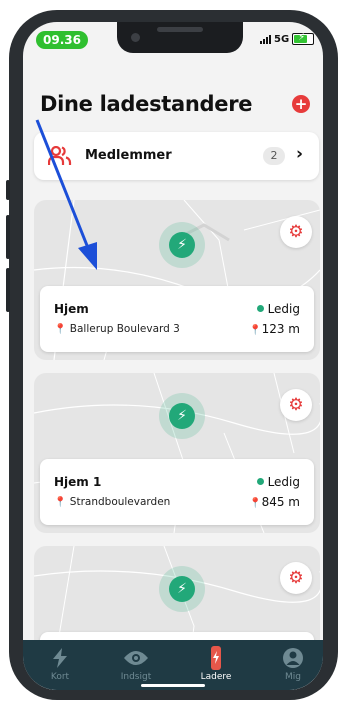 Image resolution: width=347 pixels, height=708 pixels. I want to click on annotation-arrow, so click(66, 194).